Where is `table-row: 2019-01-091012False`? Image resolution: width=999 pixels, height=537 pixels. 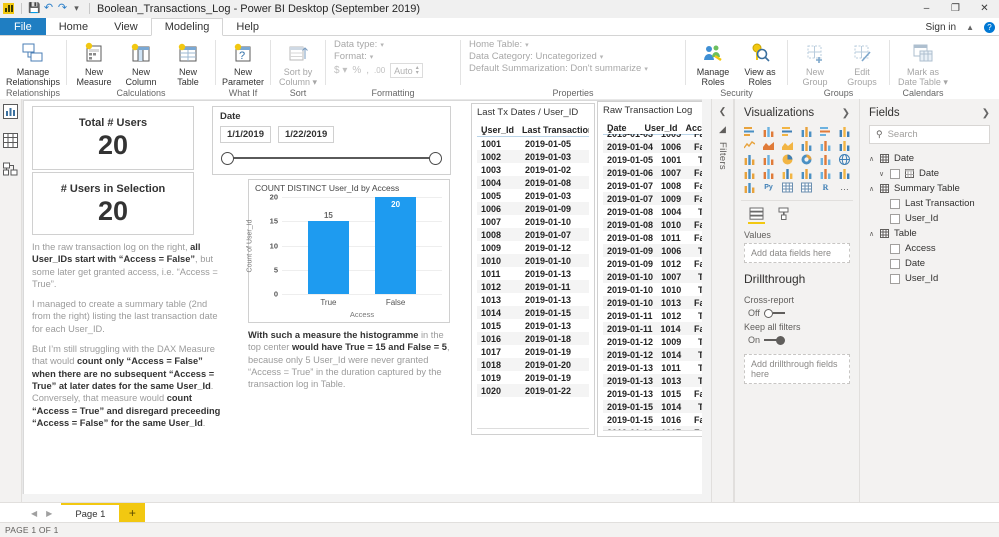 table-row: 2019-01-091012False is located at coordinates (657, 263).